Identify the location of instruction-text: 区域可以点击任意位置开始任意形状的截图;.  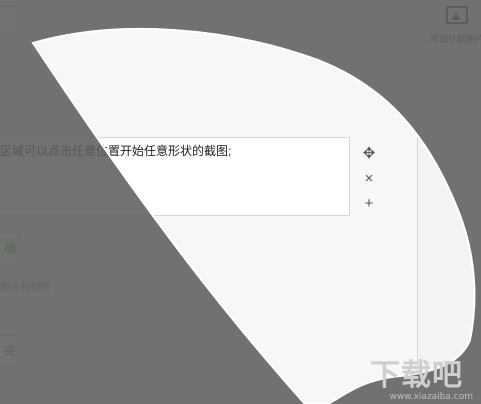
(116, 151).